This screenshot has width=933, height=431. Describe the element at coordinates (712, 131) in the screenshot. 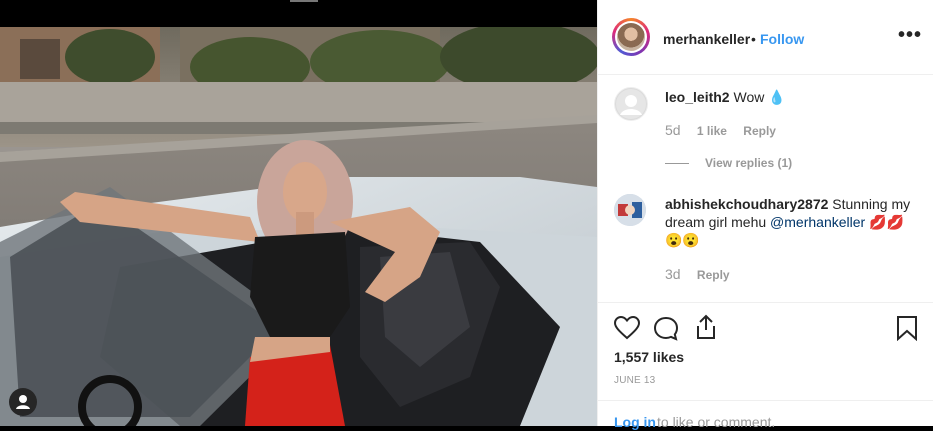

I see `comment-likes: 1 like` at that location.